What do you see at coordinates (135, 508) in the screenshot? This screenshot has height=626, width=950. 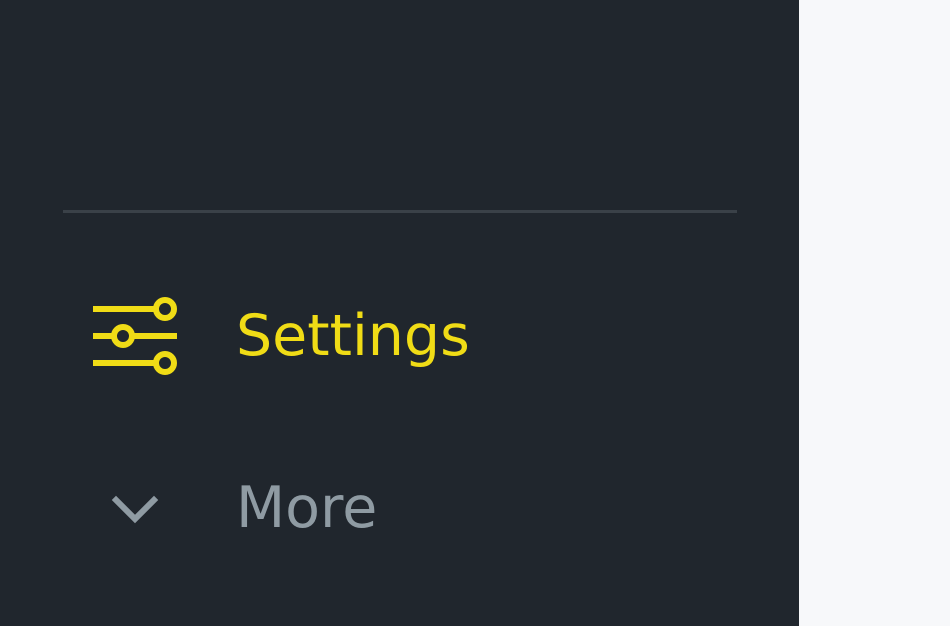 I see `chevron-down-icon` at bounding box center [135, 508].